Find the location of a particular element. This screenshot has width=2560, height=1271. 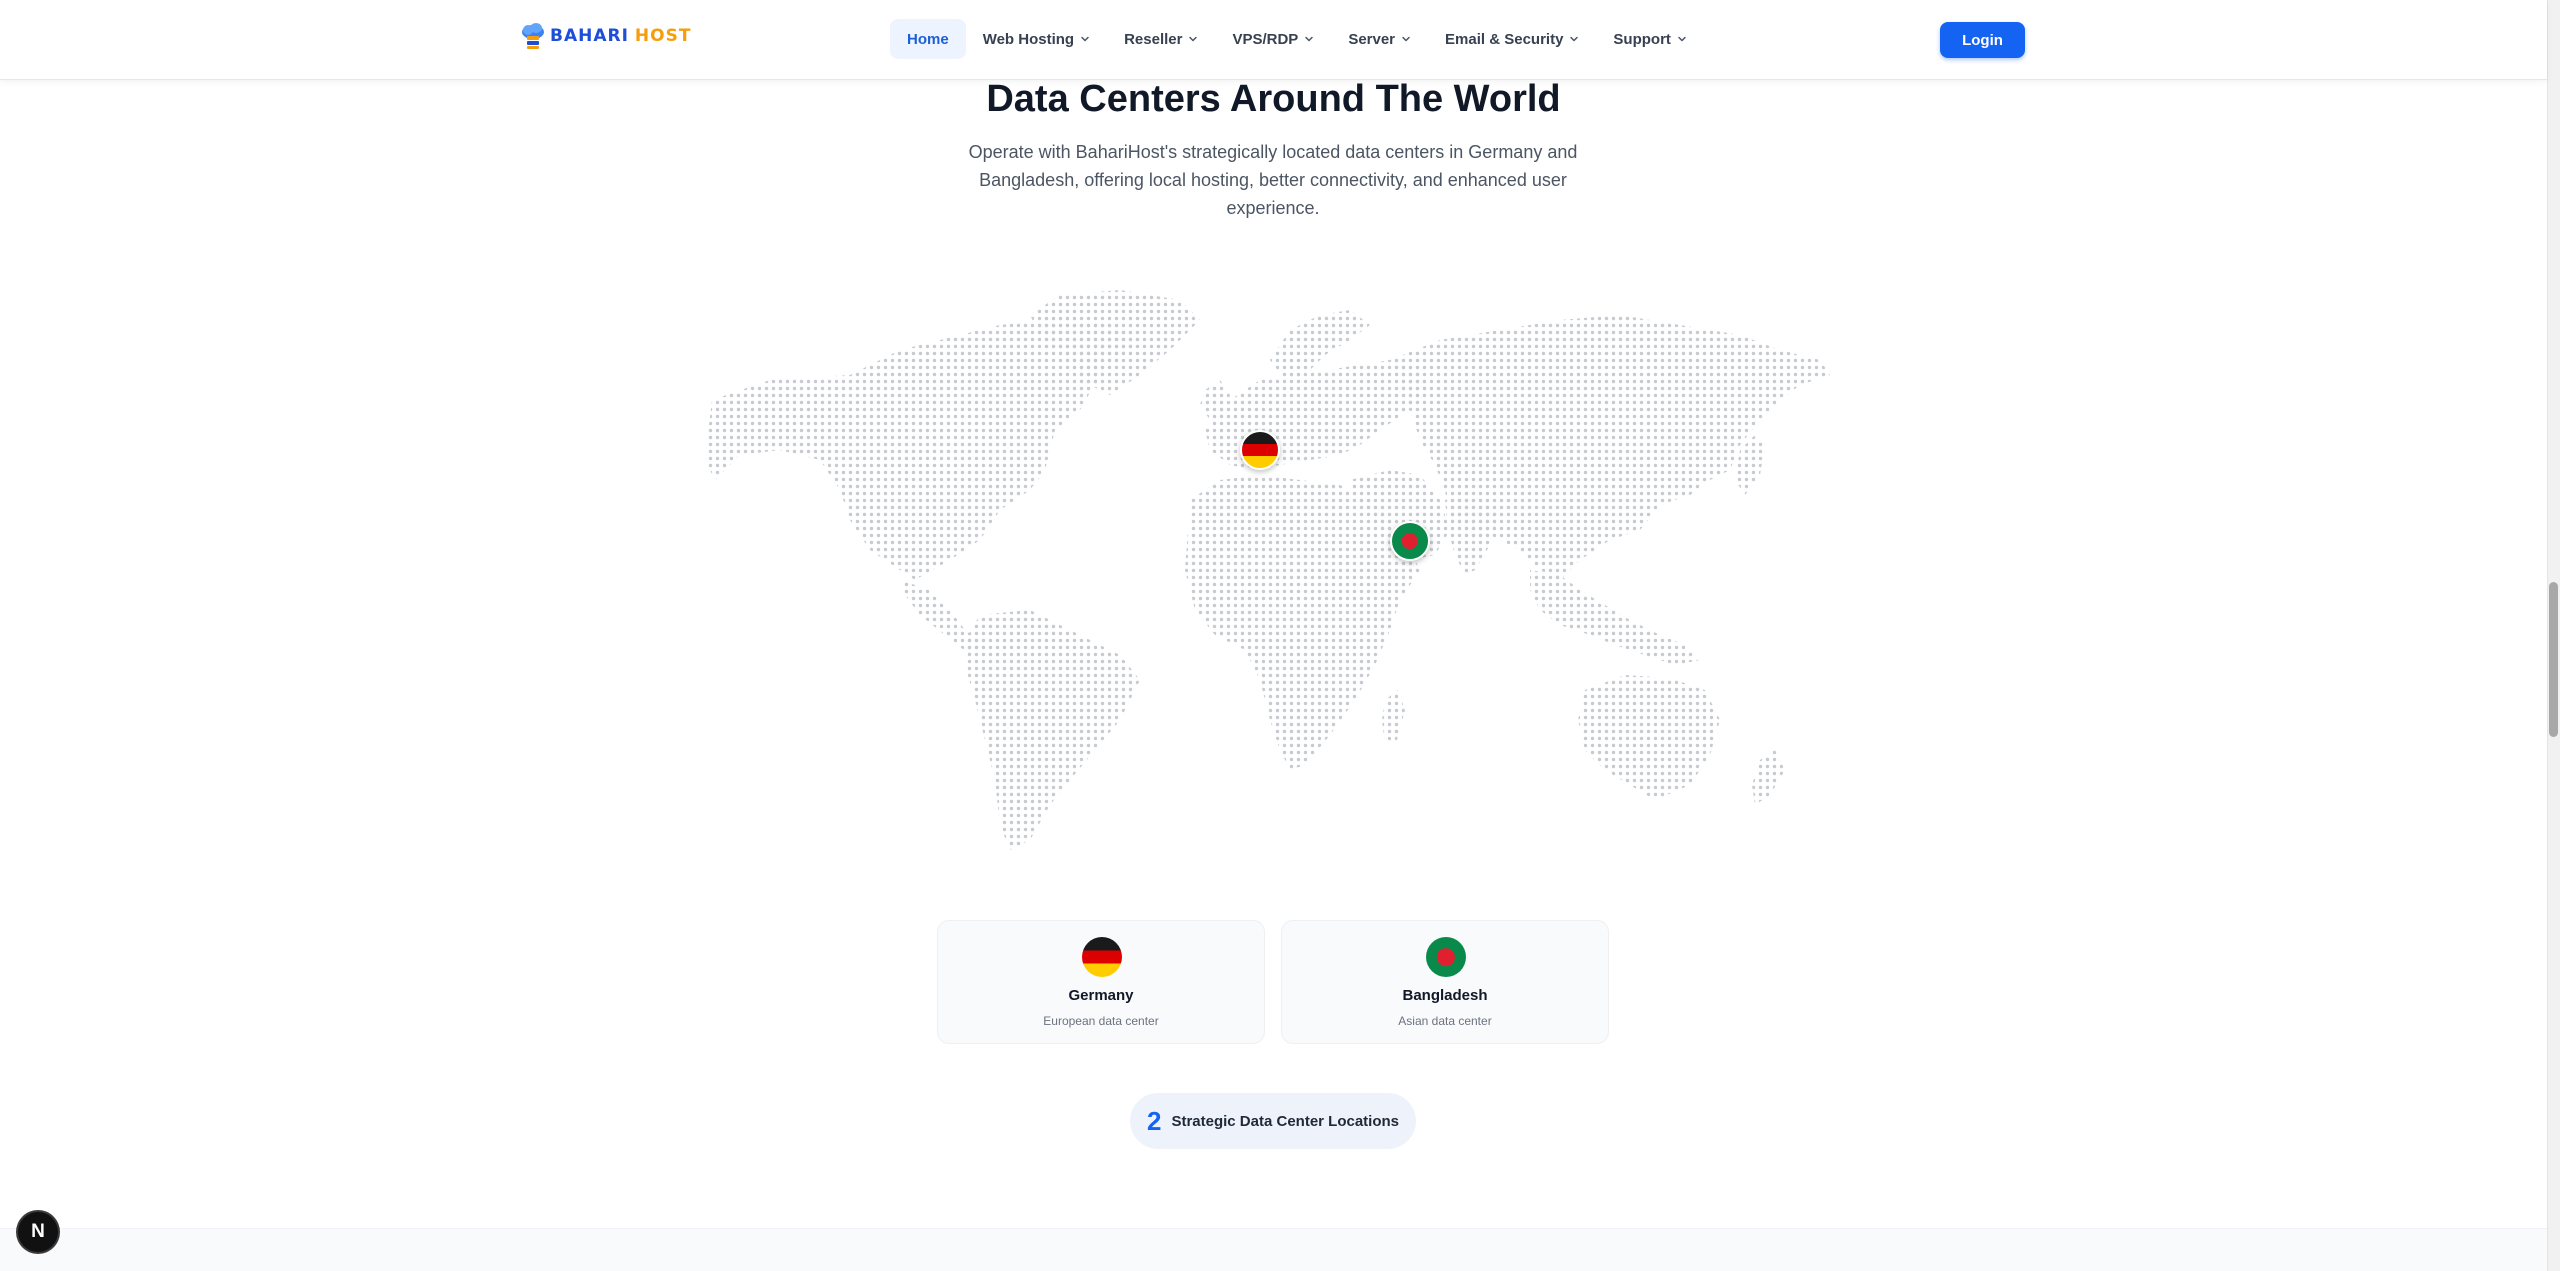

location-name: Germany is located at coordinates (1101, 995).